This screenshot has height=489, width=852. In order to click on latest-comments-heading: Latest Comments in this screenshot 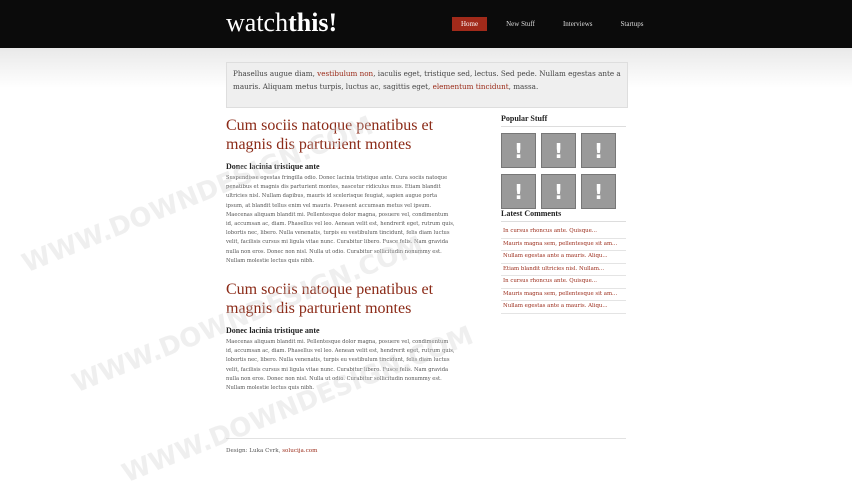, I will do `click(563, 215)`.